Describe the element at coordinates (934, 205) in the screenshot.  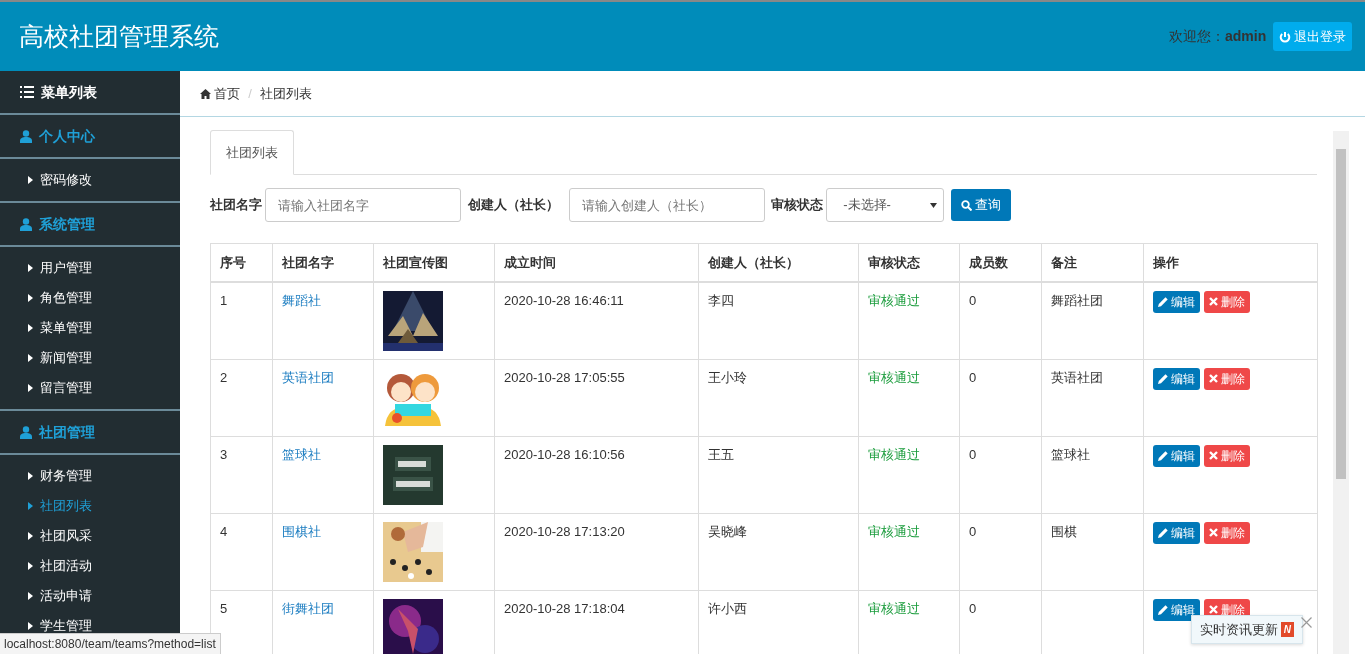
I see `dropdown-icon` at that location.